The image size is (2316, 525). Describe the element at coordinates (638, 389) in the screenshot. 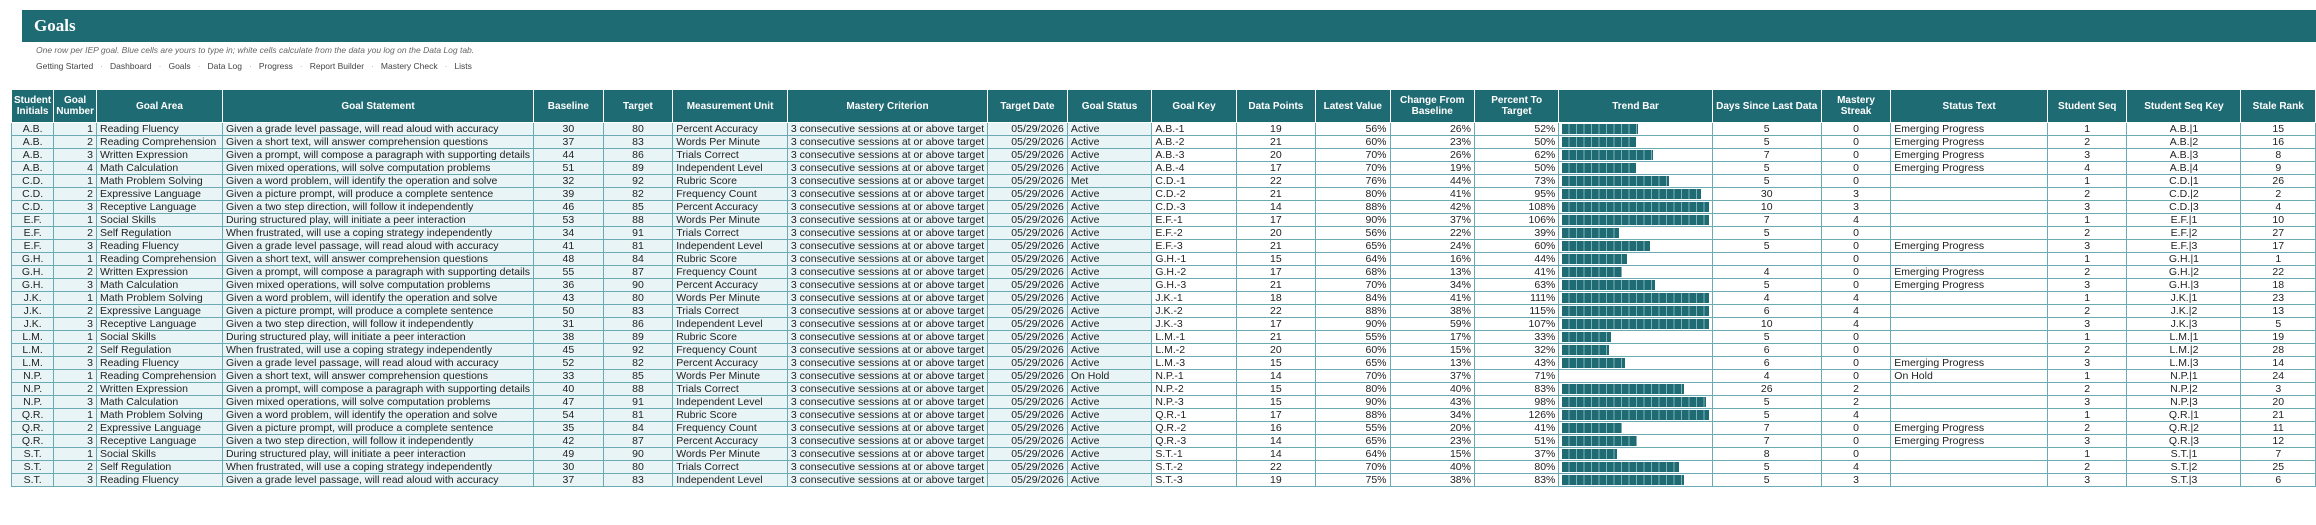

I see `cell-target: 88` at that location.